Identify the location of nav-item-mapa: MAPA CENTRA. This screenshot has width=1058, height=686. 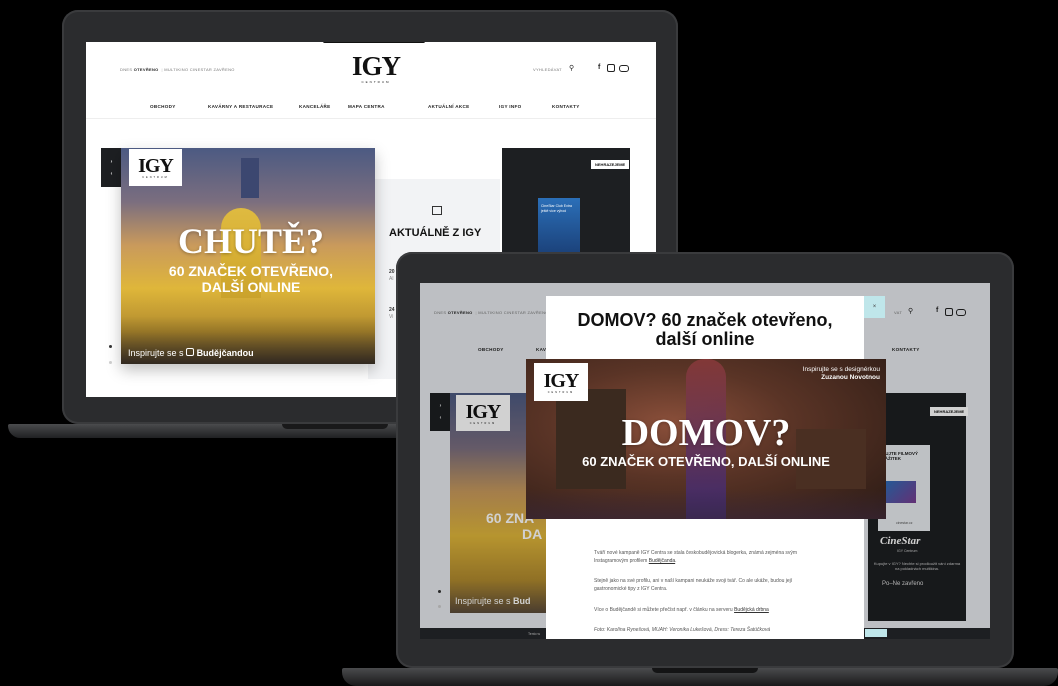
(366, 106).